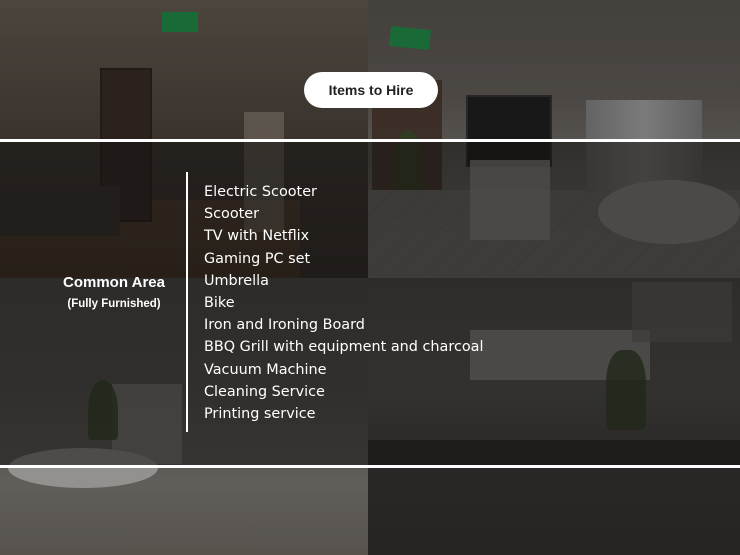 The width and height of the screenshot is (740, 555). I want to click on list-item: Bike, so click(219, 303).